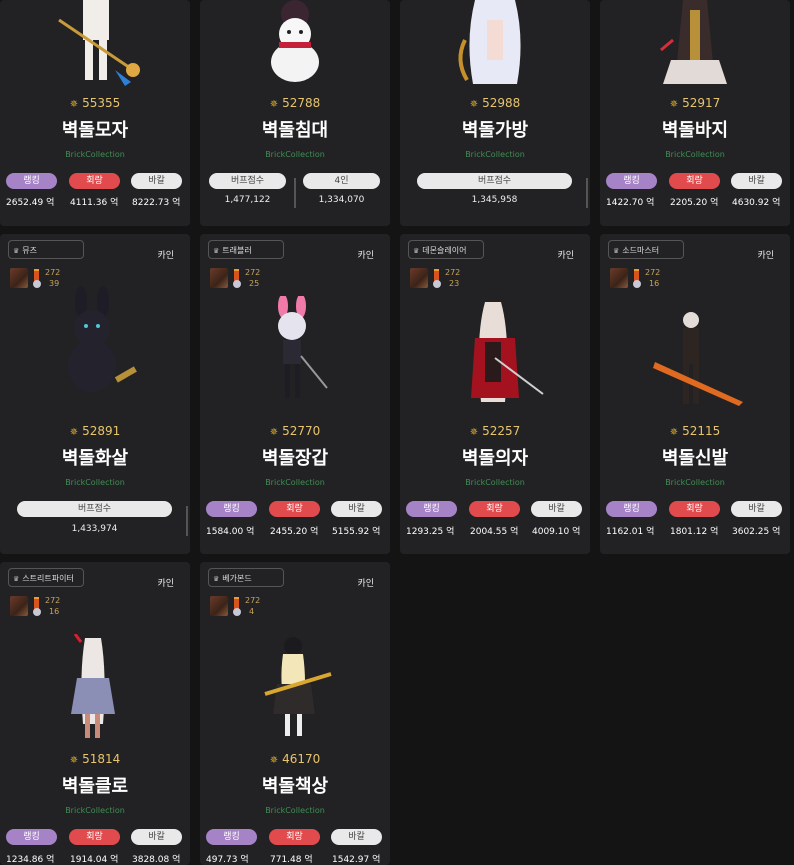 Image resolution: width=794 pixels, height=865 pixels. Describe the element at coordinates (356, 860) in the screenshot. I see `bakal-value: 1542.97 억` at that location.